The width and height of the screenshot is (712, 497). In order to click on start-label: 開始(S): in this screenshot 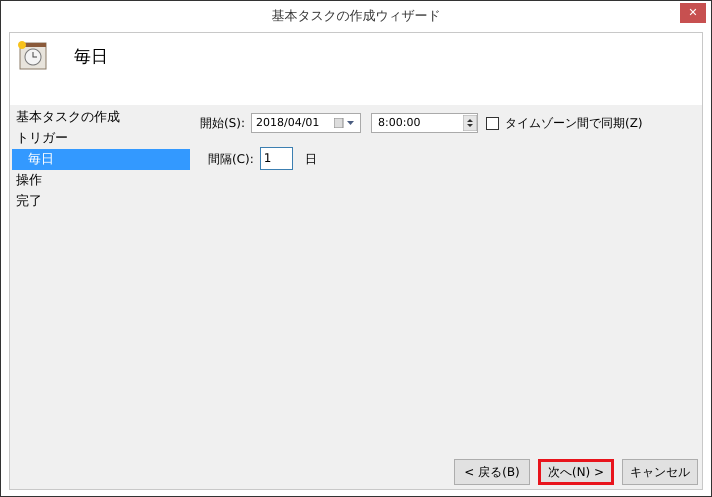, I will do `click(223, 123)`.